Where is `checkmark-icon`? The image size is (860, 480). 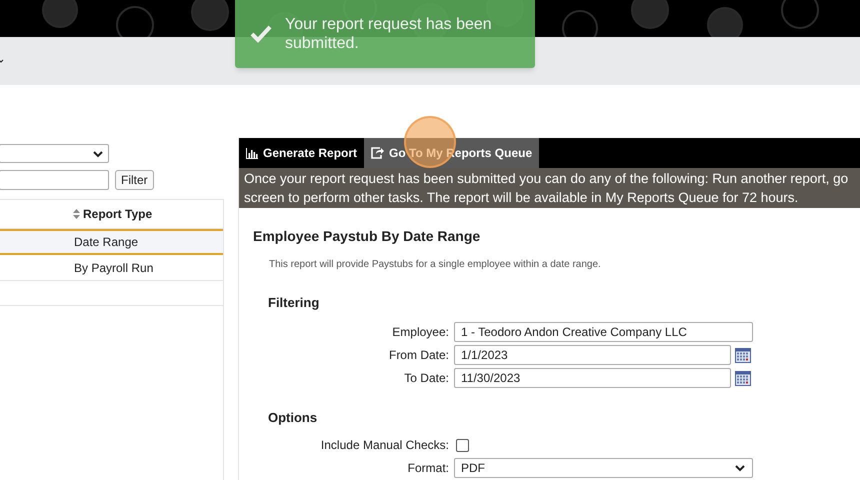
checkmark-icon is located at coordinates (261, 34).